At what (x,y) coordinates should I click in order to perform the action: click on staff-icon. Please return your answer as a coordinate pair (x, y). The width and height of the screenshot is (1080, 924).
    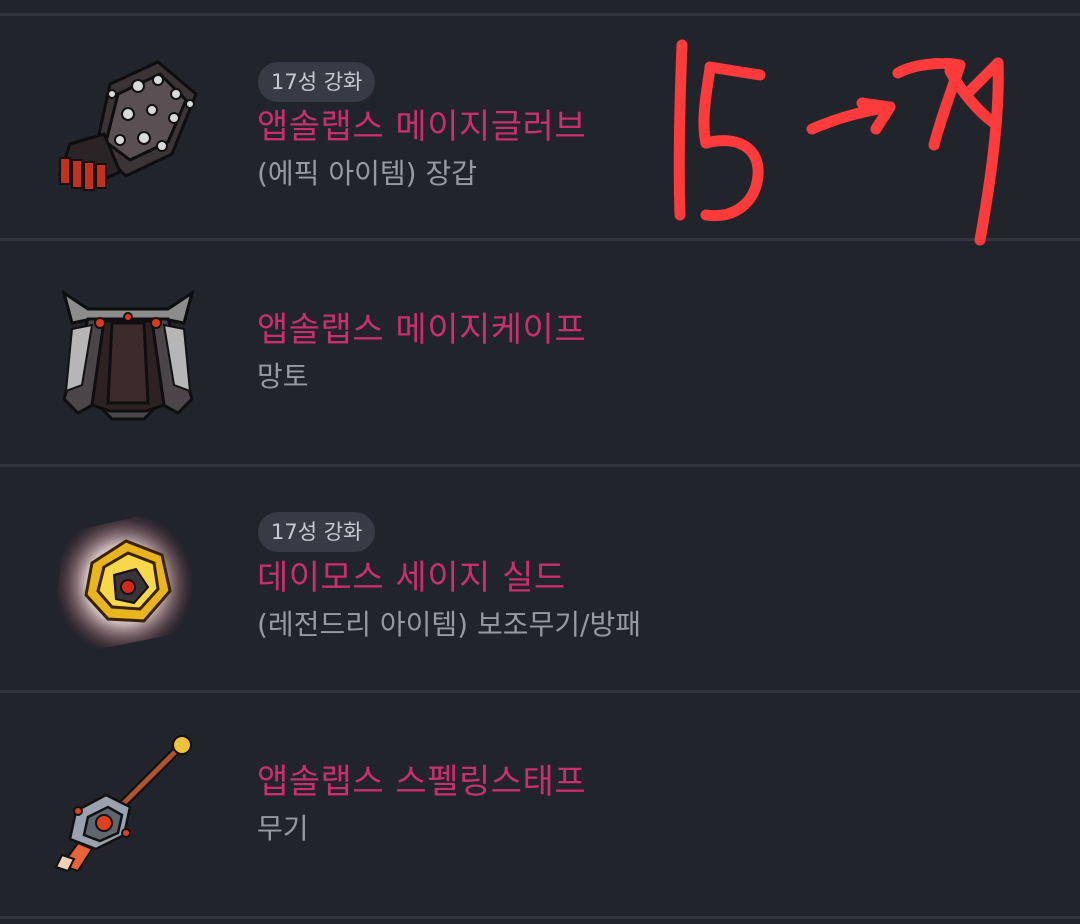
    Looking at the image, I should click on (128, 811).